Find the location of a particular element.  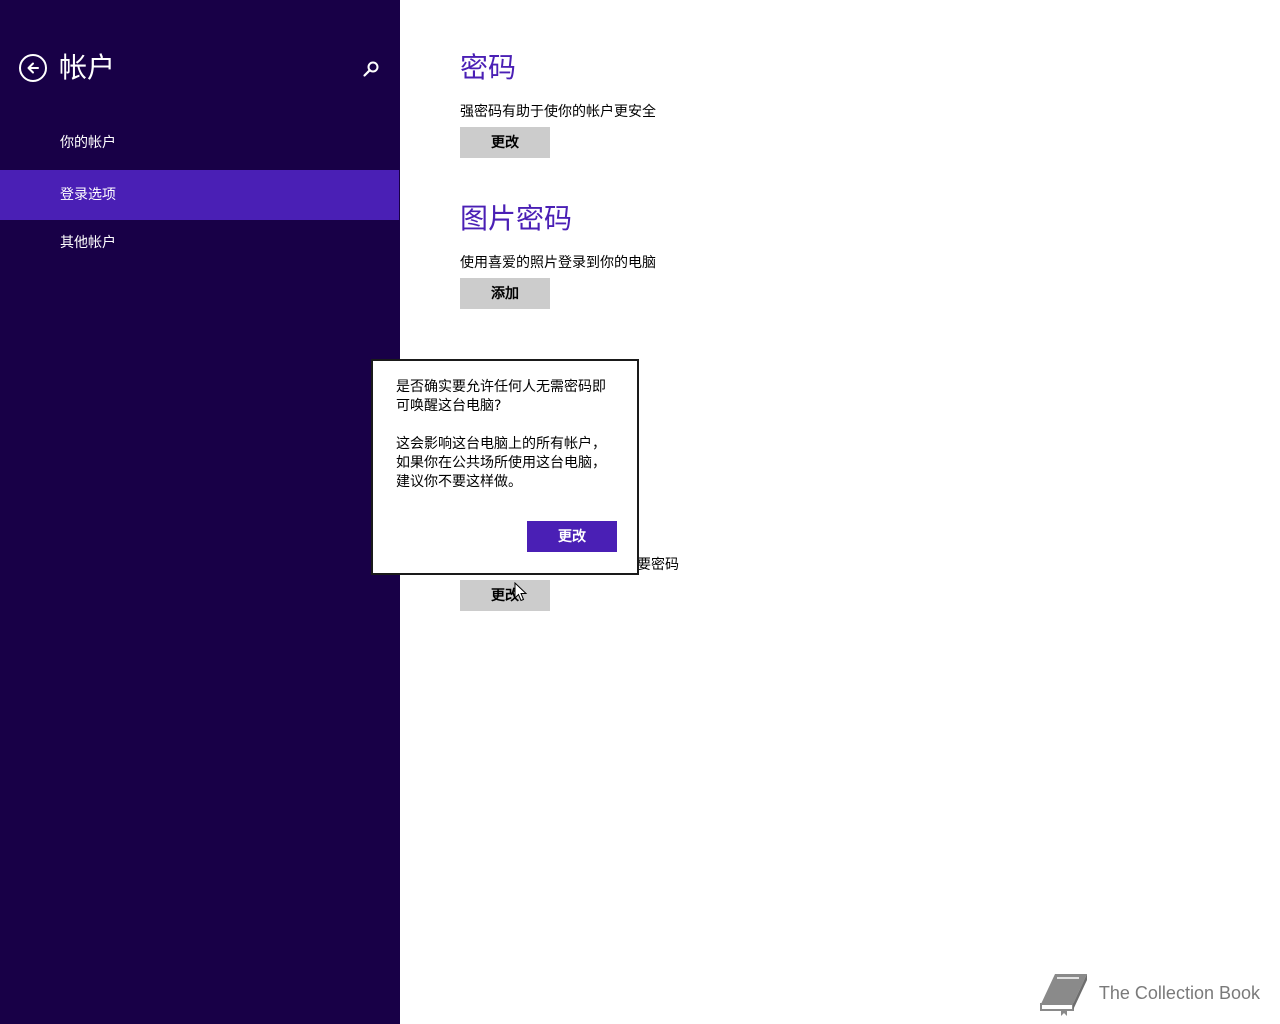

book-icon is located at coordinates (1063, 995).